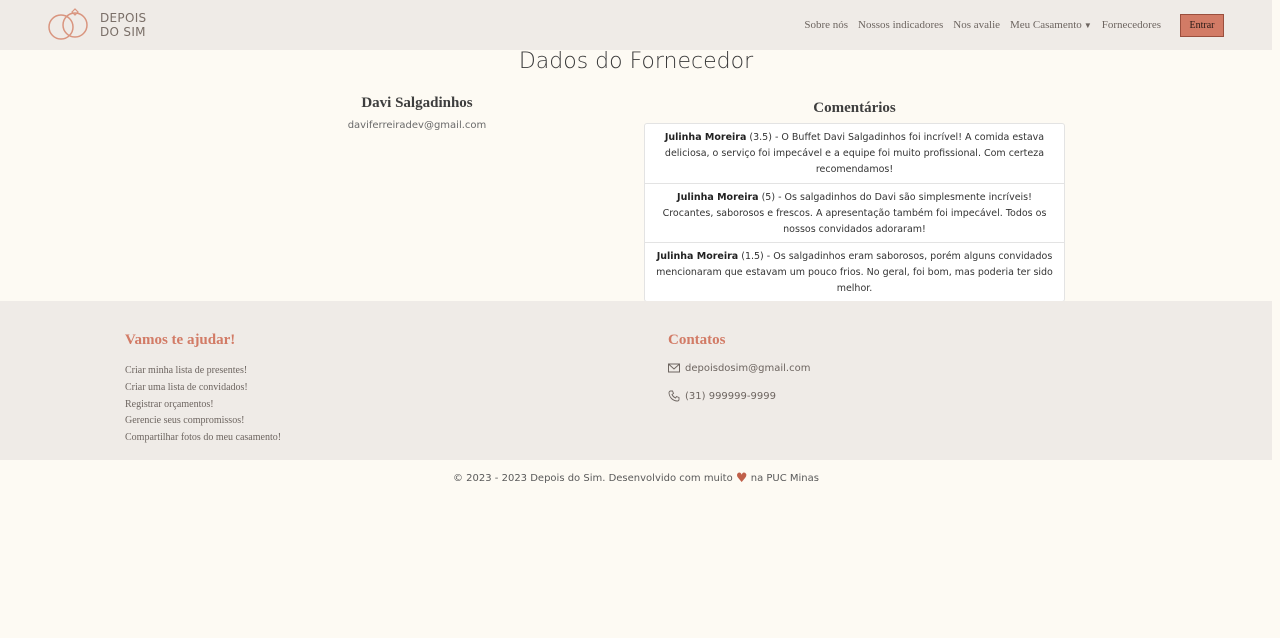  I want to click on contact-phone: (31) 999999-9999, so click(722, 396).